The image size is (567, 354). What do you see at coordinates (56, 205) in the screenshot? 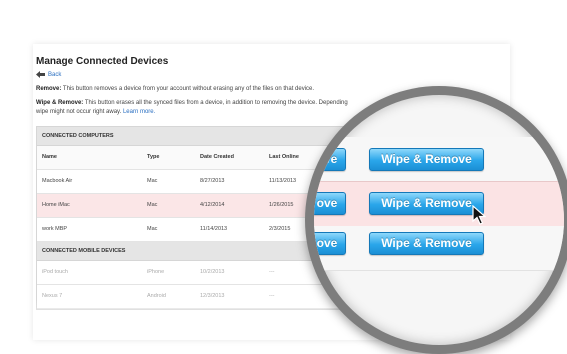
I see `device-name: Home iMac` at bounding box center [56, 205].